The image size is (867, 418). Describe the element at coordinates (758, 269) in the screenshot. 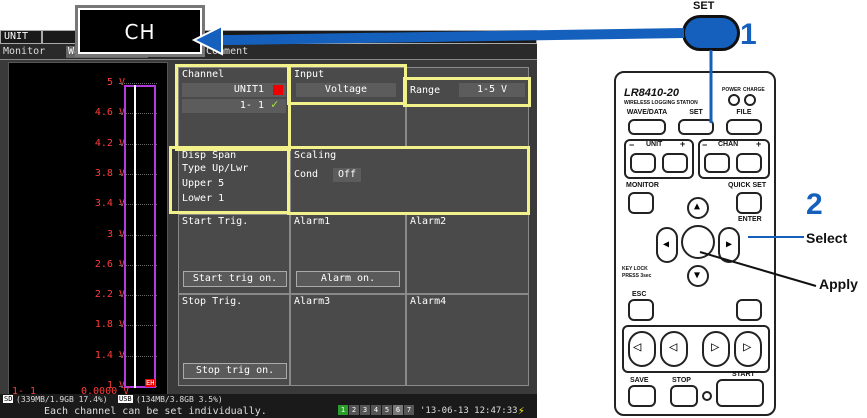

I see `apply-leader-line` at that location.